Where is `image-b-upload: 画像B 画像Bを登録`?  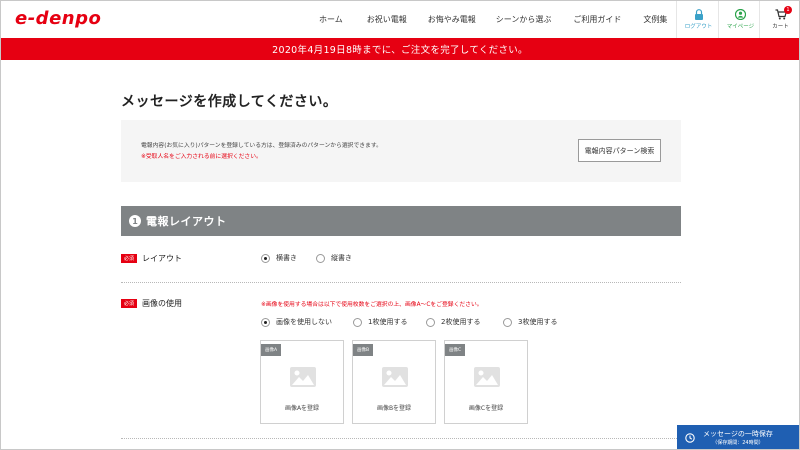
image-b-upload: 画像B 画像Bを登録 is located at coordinates (394, 382).